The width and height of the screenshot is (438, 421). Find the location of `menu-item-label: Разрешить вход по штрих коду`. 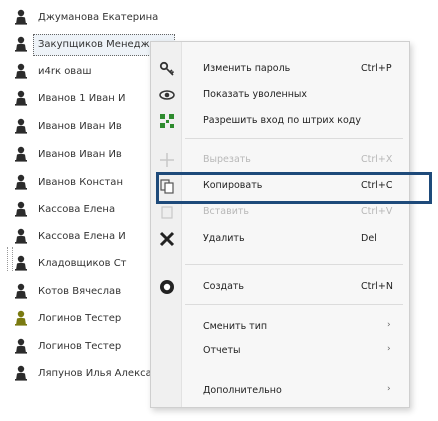

menu-item-label: Разрешить вход по штрих коду is located at coordinates (282, 120).